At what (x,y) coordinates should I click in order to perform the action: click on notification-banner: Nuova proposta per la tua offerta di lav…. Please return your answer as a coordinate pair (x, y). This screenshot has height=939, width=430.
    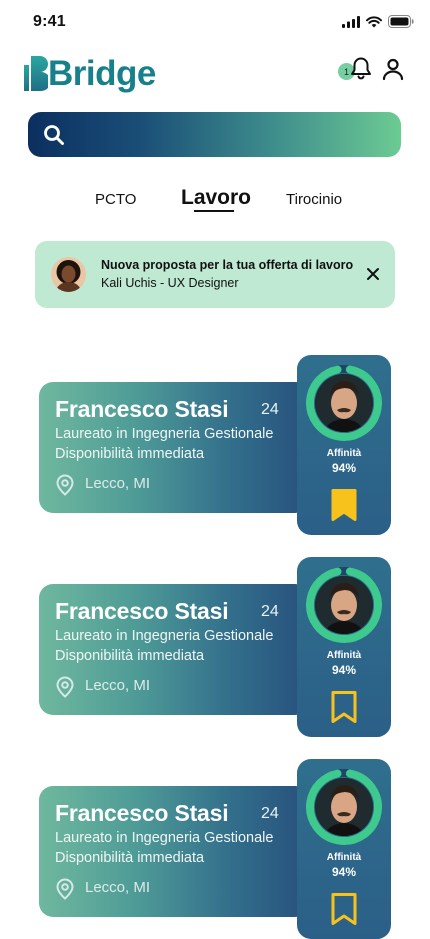
    Looking at the image, I should click on (215, 274).